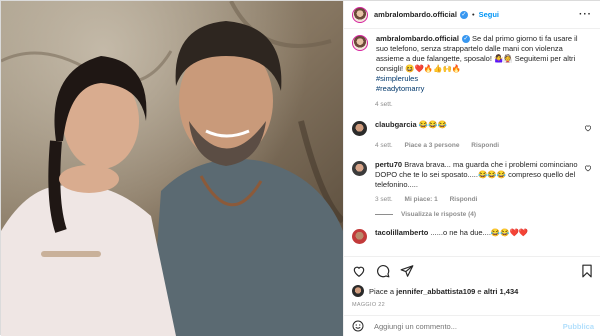 The image size is (600, 336). Describe the element at coordinates (501, 291) in the screenshot. I see `likes-others: altri 1,434` at that location.